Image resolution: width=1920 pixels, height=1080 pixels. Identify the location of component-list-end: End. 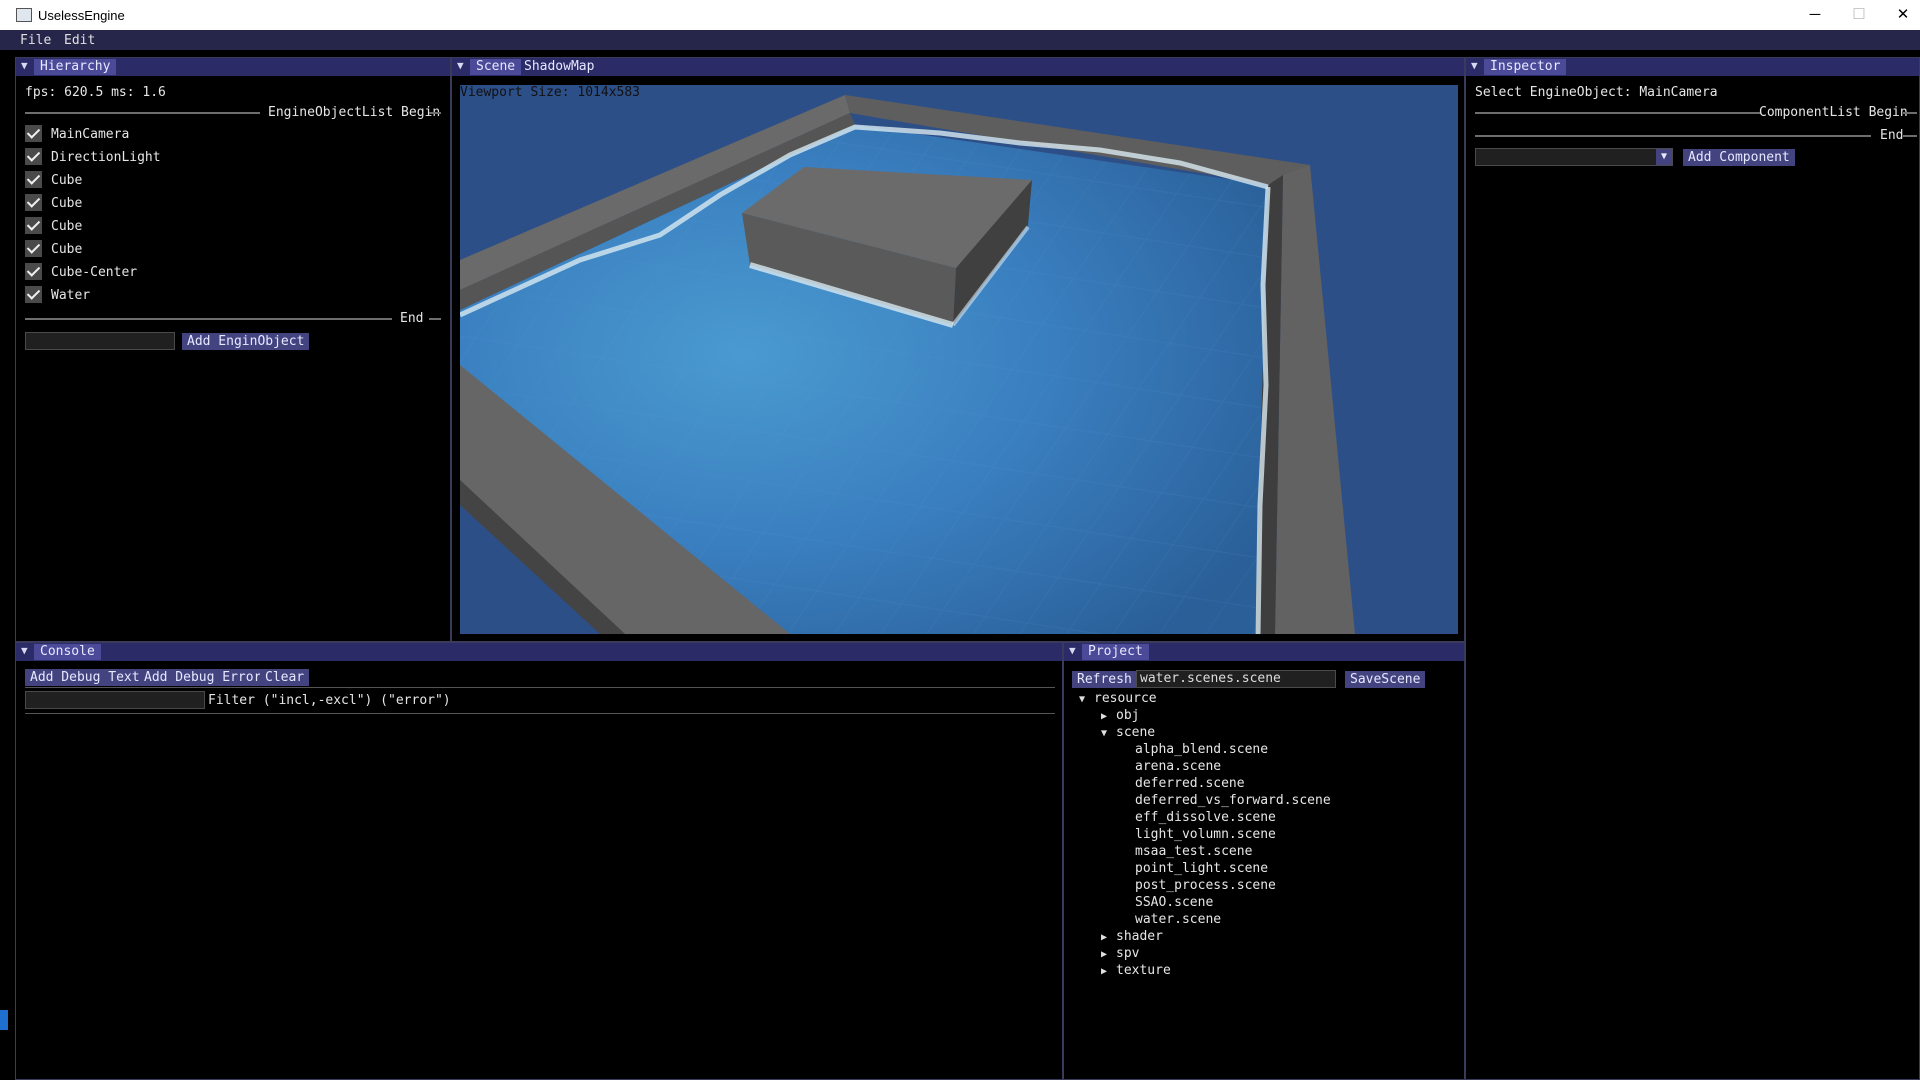
(1892, 135).